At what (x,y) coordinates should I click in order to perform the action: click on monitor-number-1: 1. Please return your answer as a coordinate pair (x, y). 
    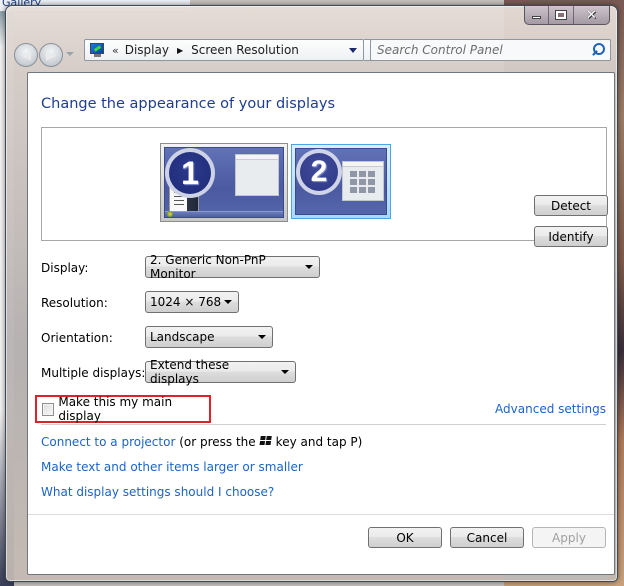
    Looking at the image, I should click on (190, 173).